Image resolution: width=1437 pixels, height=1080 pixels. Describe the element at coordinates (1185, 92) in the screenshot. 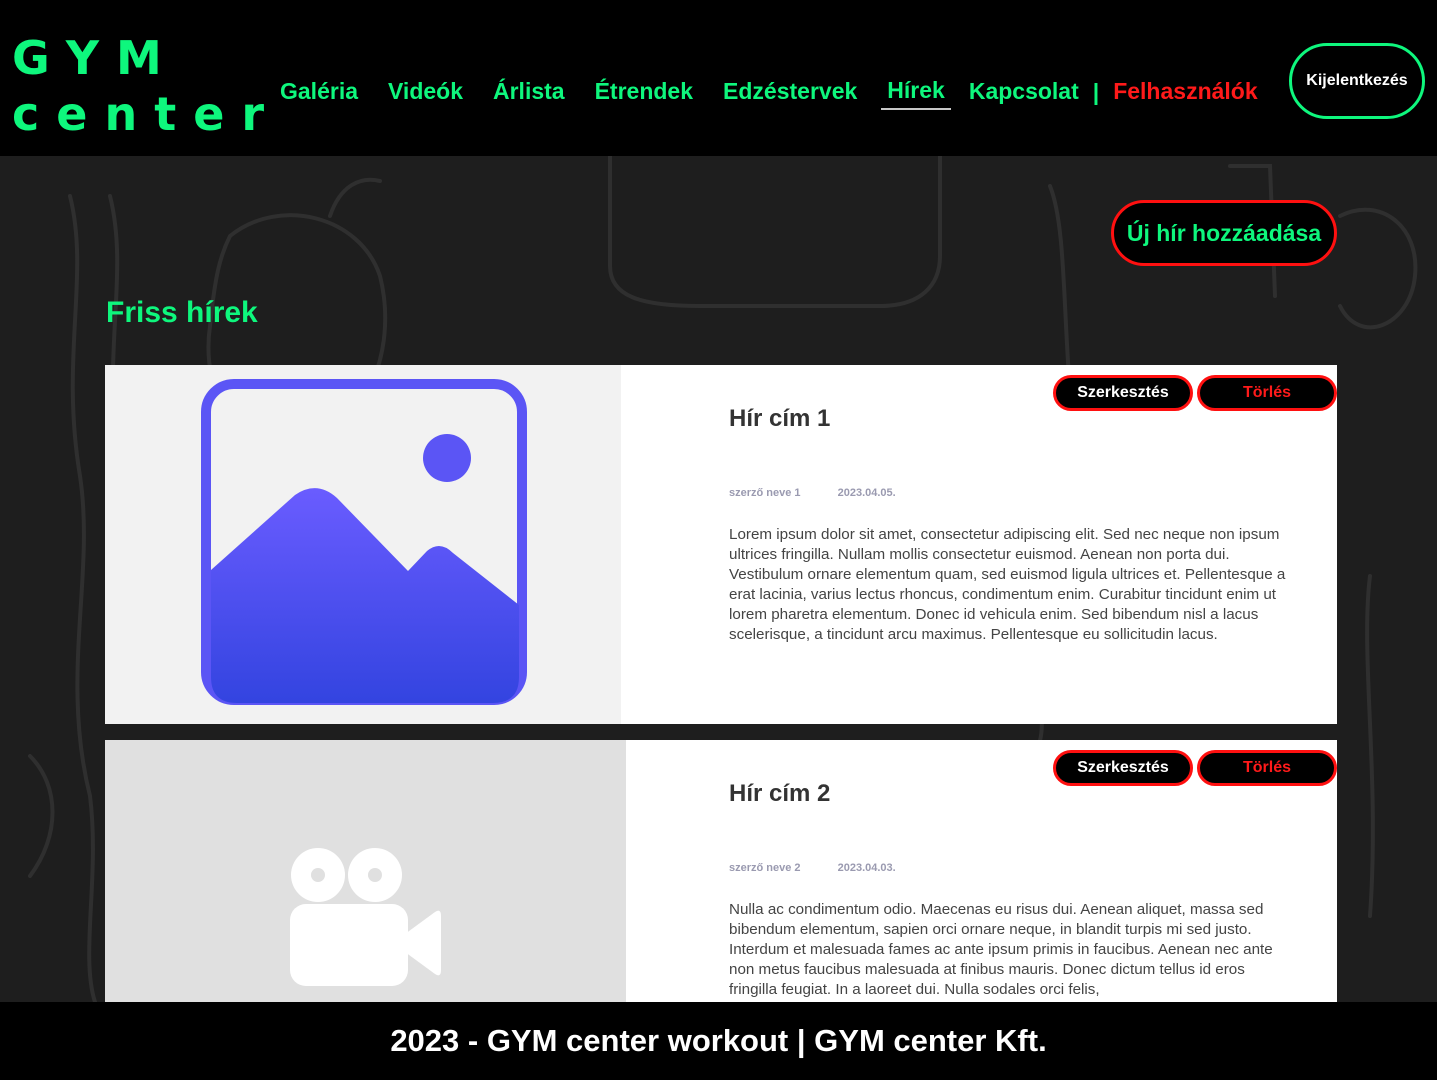

I see `nav-link-felhasznalok: Felhasználók` at that location.